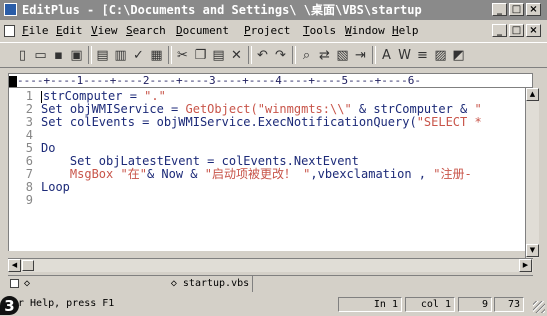  What do you see at coordinates (475, 304) in the screenshot?
I see `status-line-count: 9` at bounding box center [475, 304].